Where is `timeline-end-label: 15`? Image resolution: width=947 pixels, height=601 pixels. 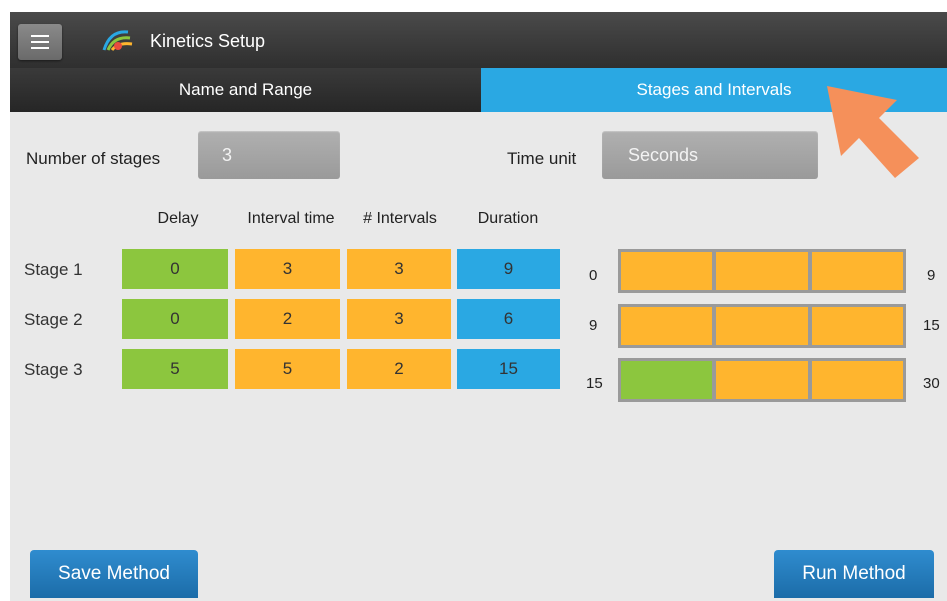 timeline-end-label: 15 is located at coordinates (931, 325).